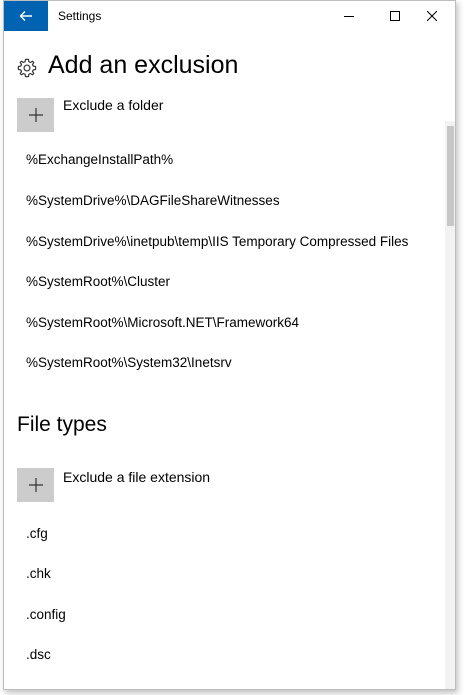 Image resolution: width=474 pixels, height=695 pixels. I want to click on folder-exclusion-item: %SystemRoot%\Cluster, so click(98, 281).